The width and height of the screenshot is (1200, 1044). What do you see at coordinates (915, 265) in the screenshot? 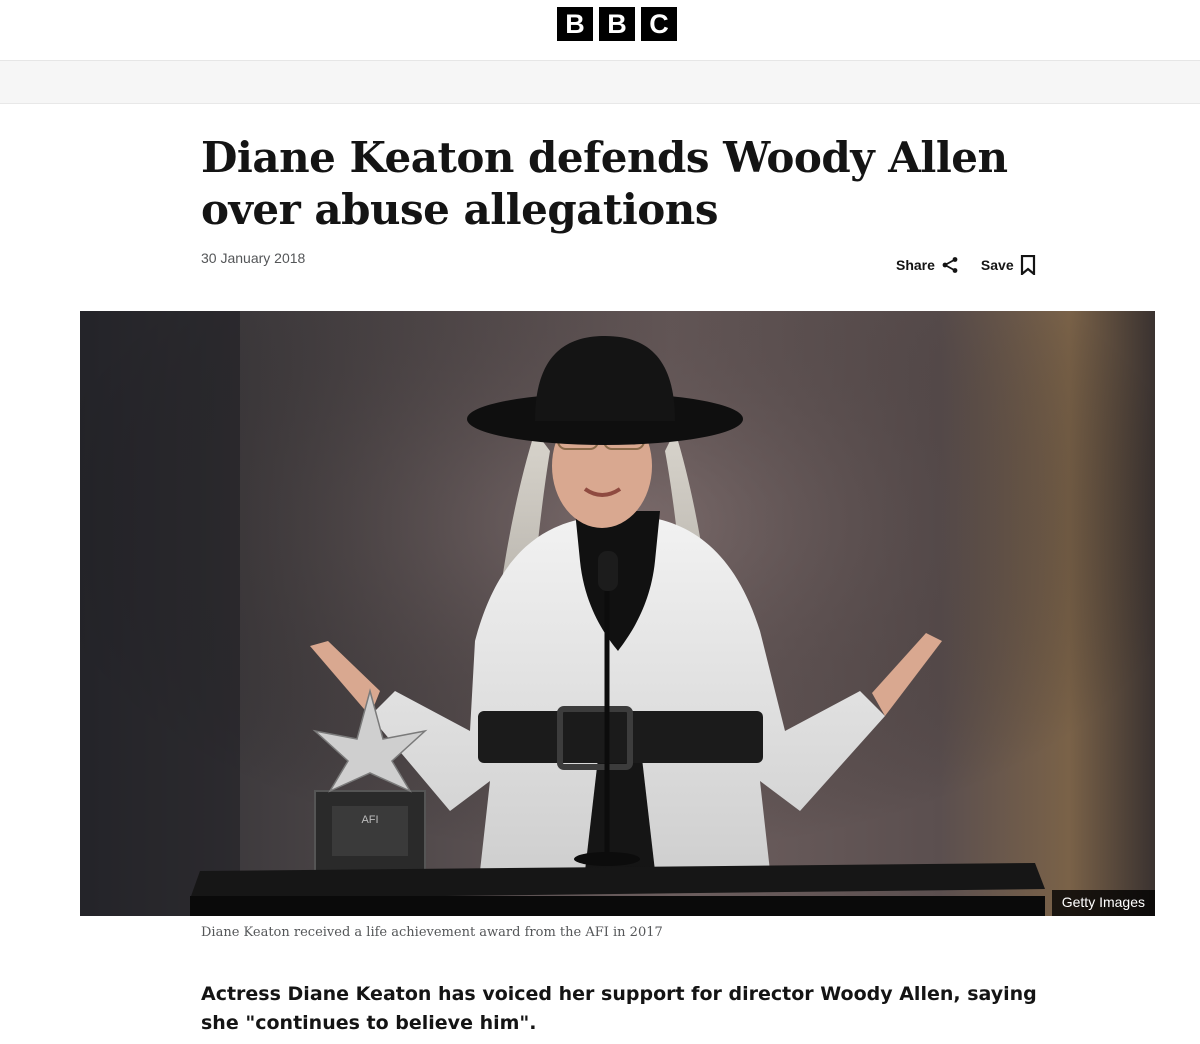
I see `share-label: Share` at bounding box center [915, 265].